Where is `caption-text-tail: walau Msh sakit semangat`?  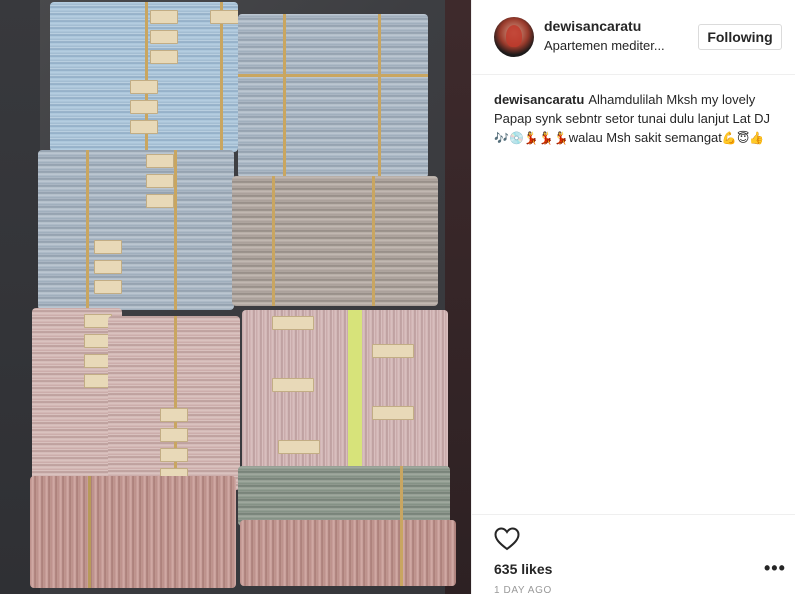 caption-text-tail: walau Msh sakit semangat is located at coordinates (645, 137).